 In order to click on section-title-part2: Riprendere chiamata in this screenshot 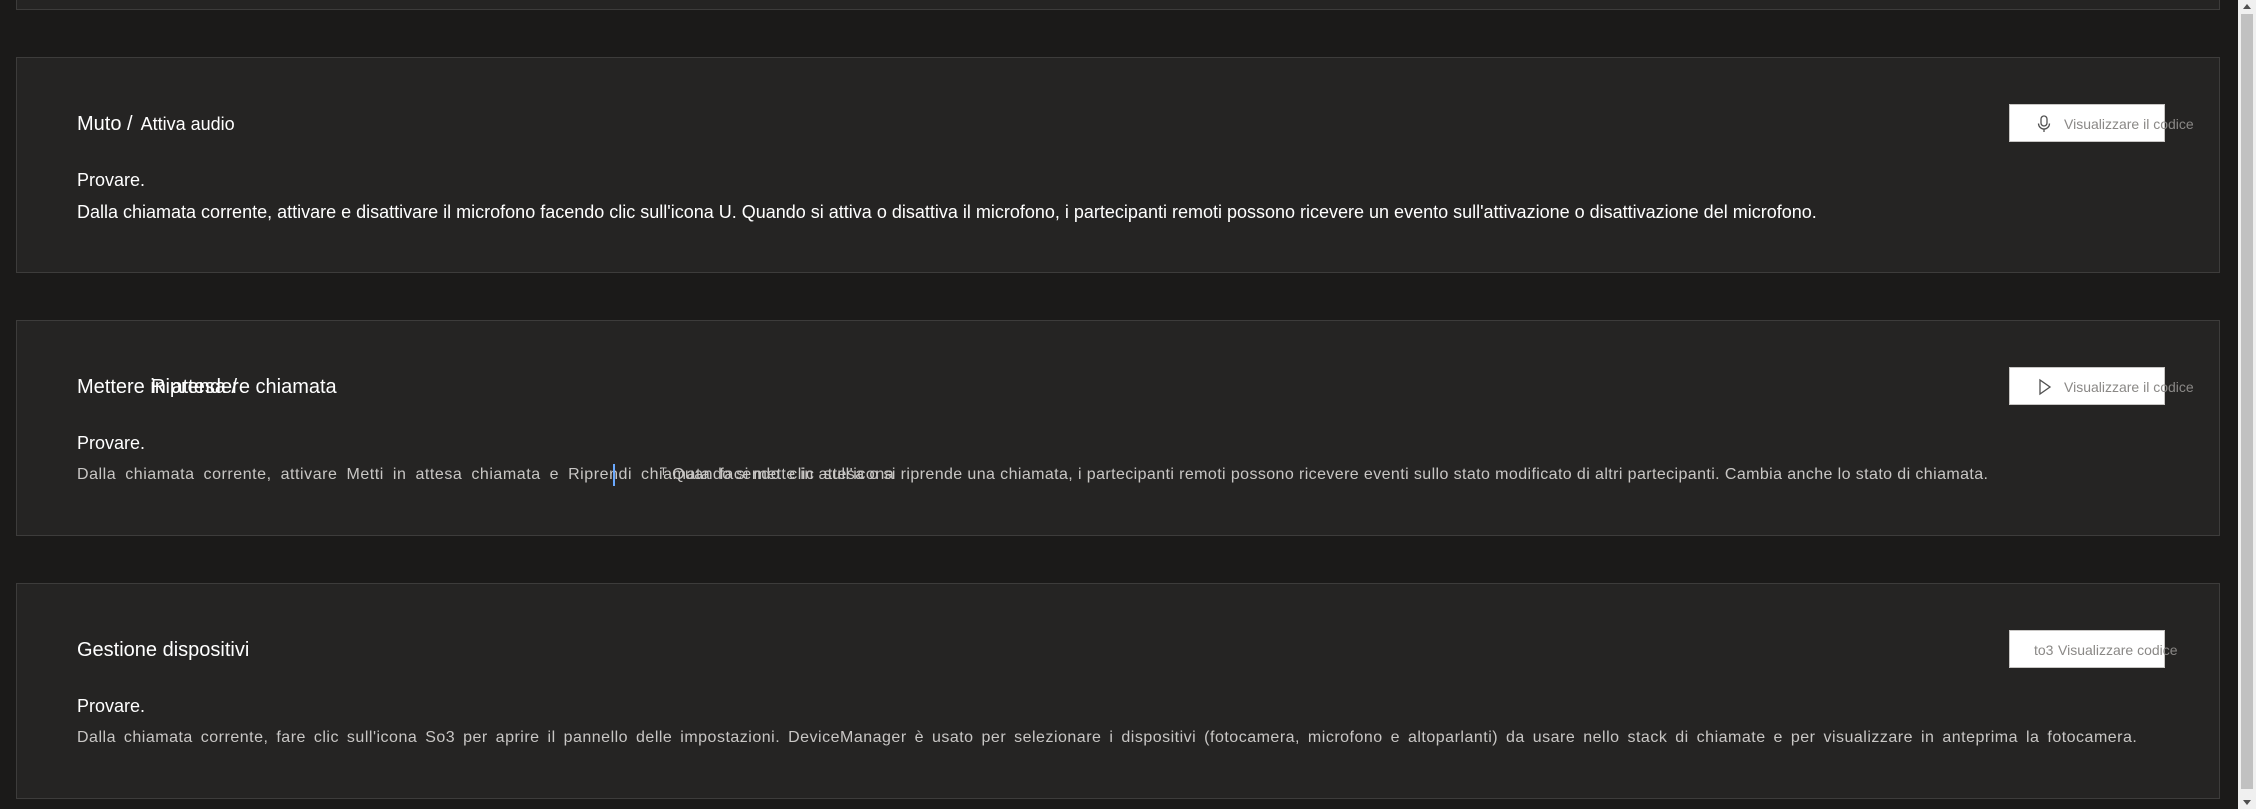, I will do `click(244, 387)`.